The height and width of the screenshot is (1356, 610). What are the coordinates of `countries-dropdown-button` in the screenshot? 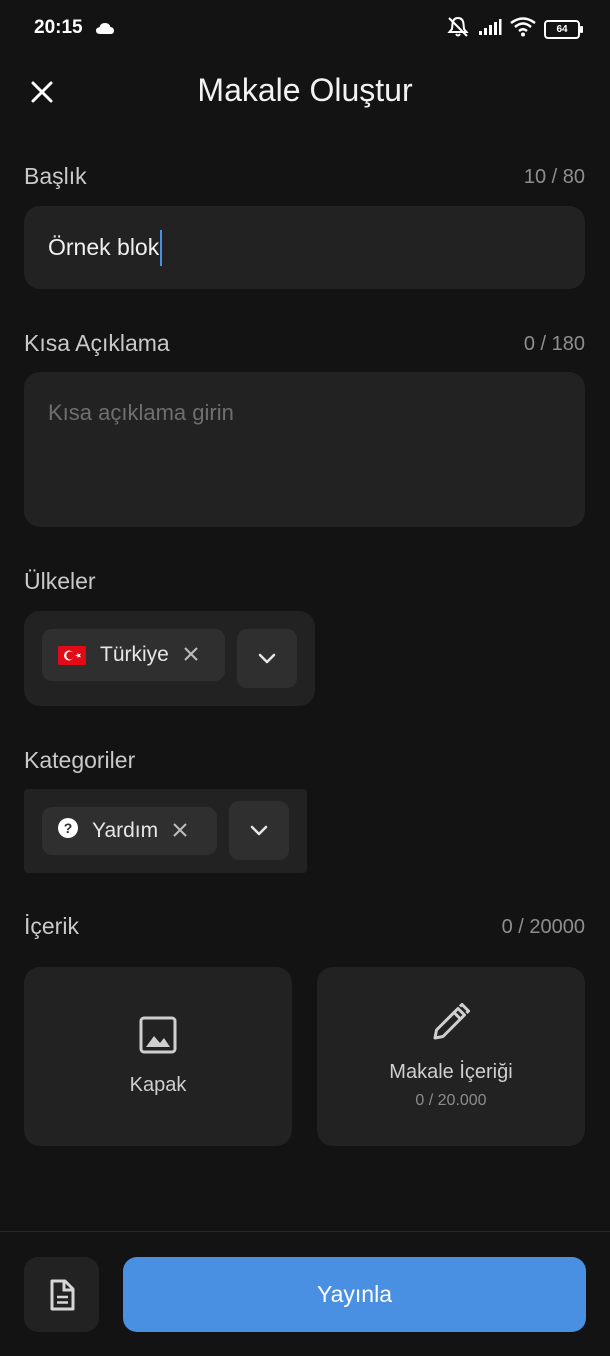 It's located at (267, 658).